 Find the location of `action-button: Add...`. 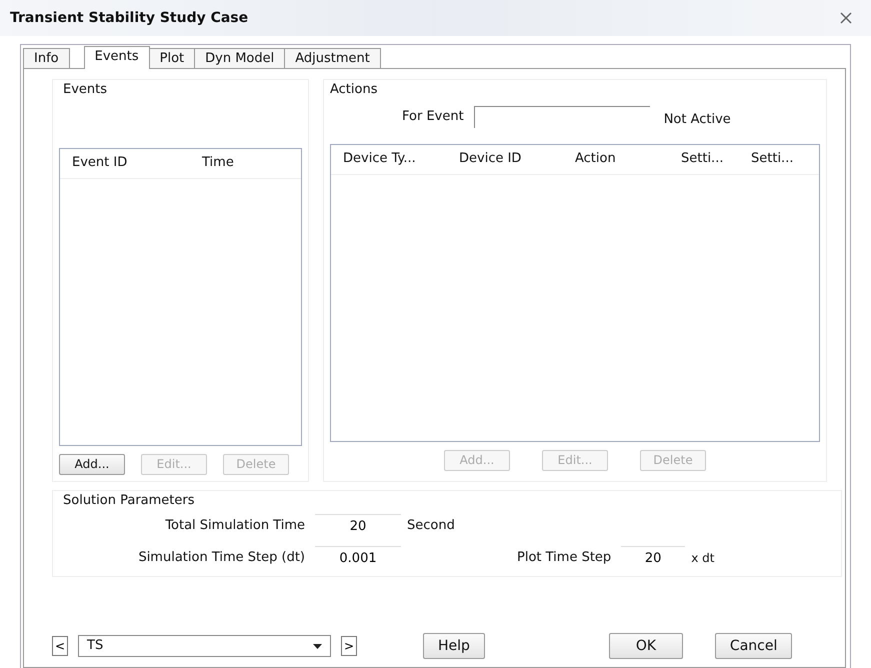

action-button: Add... is located at coordinates (92, 464).